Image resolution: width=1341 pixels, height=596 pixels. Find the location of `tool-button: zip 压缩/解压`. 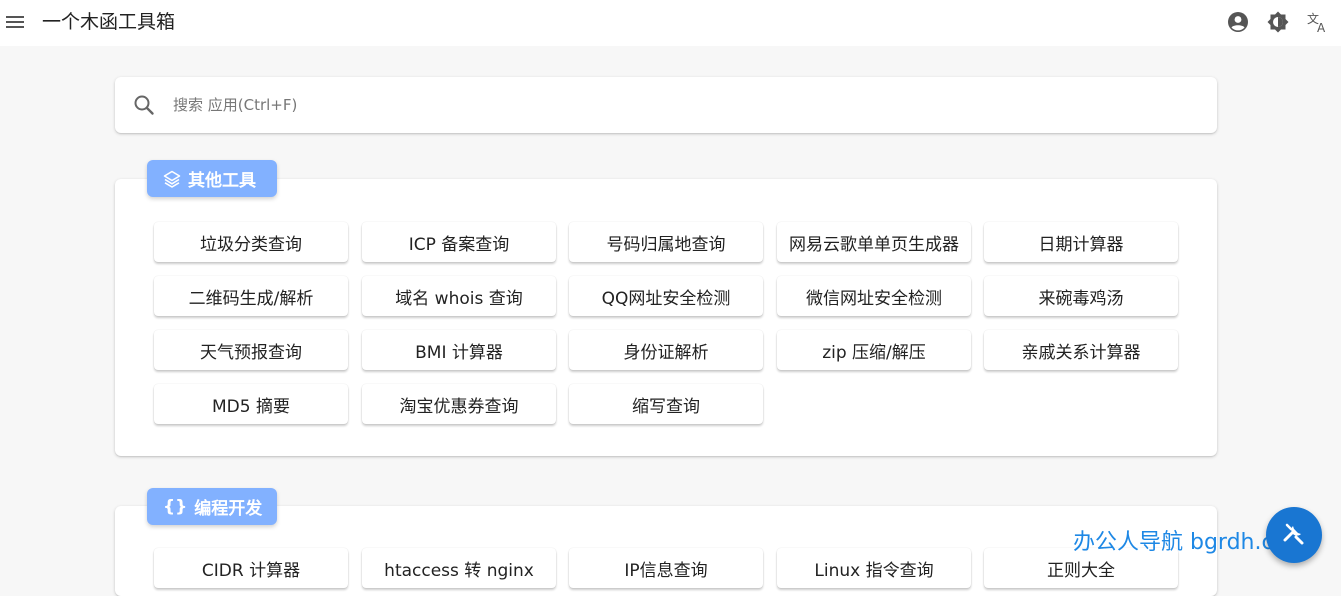

tool-button: zip 压缩/解压 is located at coordinates (874, 350).